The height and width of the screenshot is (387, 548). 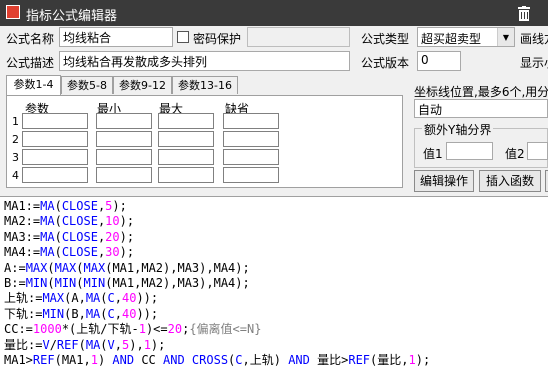 What do you see at coordinates (510, 181) in the screenshot?
I see `insert-function-button: 插入函数` at bounding box center [510, 181].